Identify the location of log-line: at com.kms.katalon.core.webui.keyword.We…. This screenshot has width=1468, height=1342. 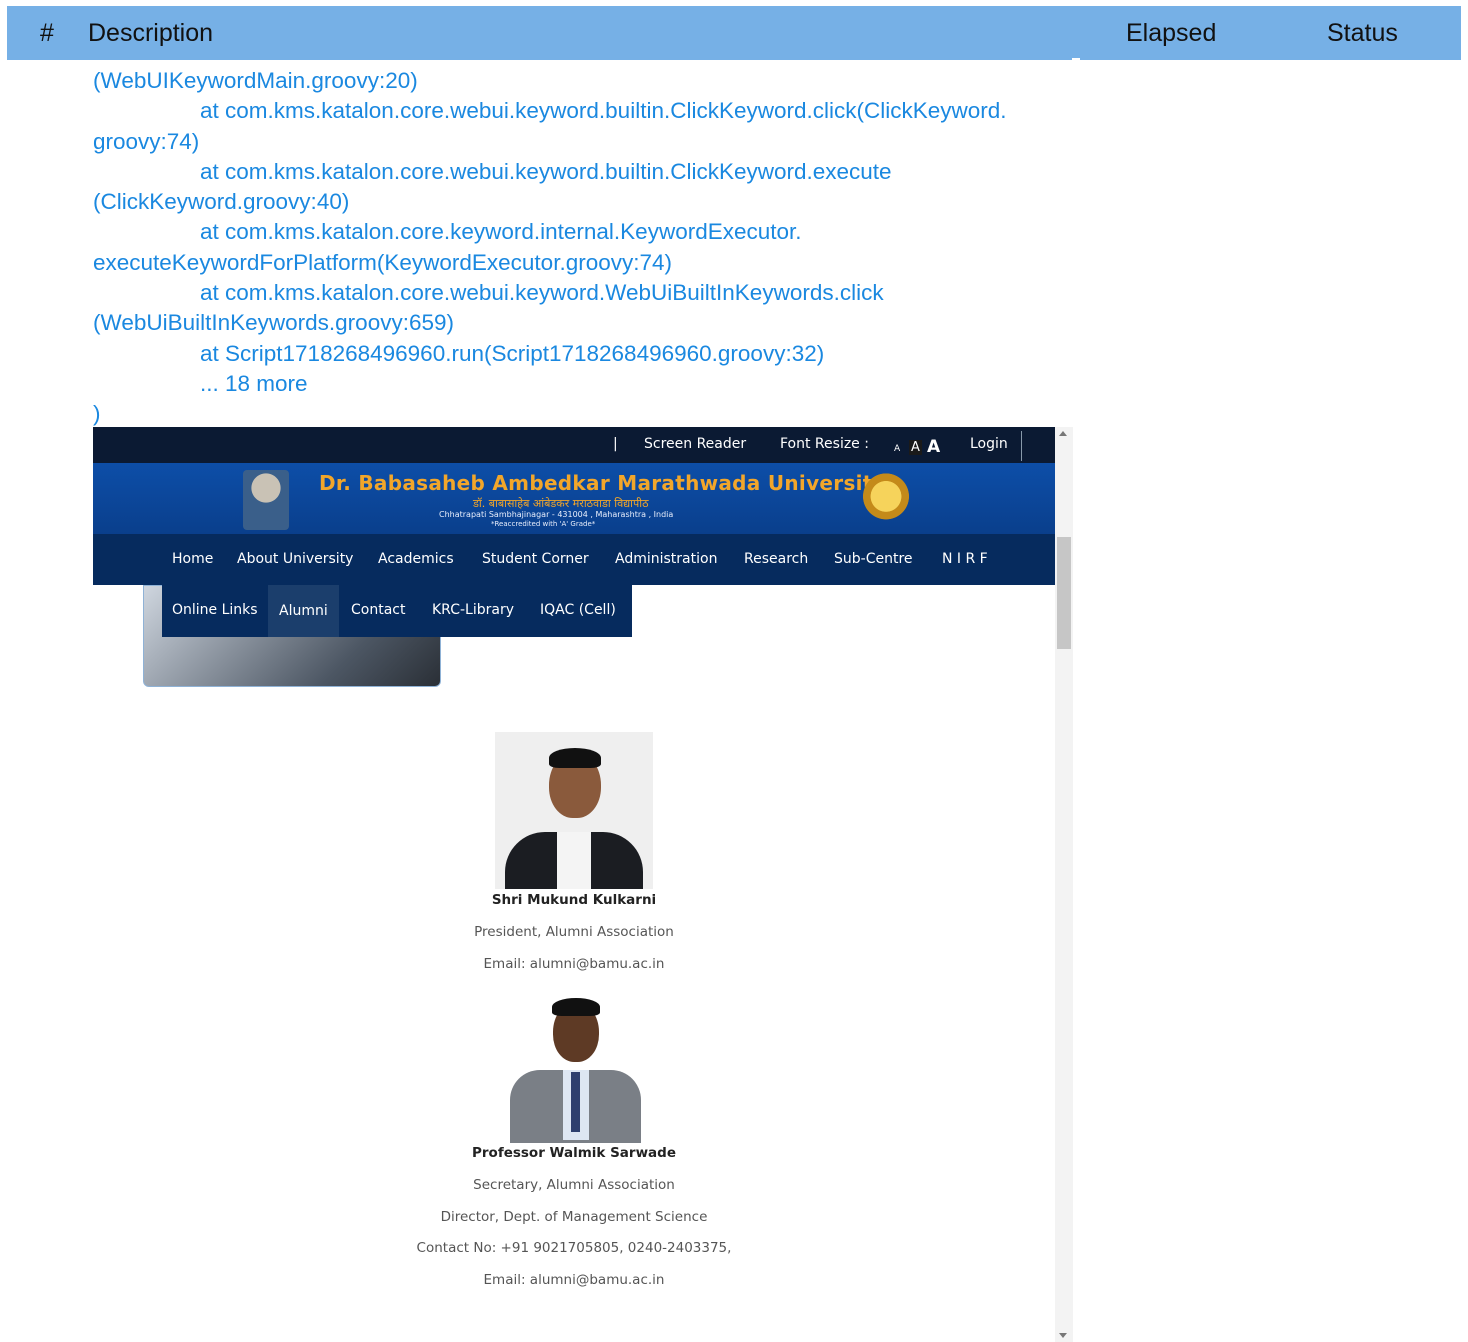
(542, 293).